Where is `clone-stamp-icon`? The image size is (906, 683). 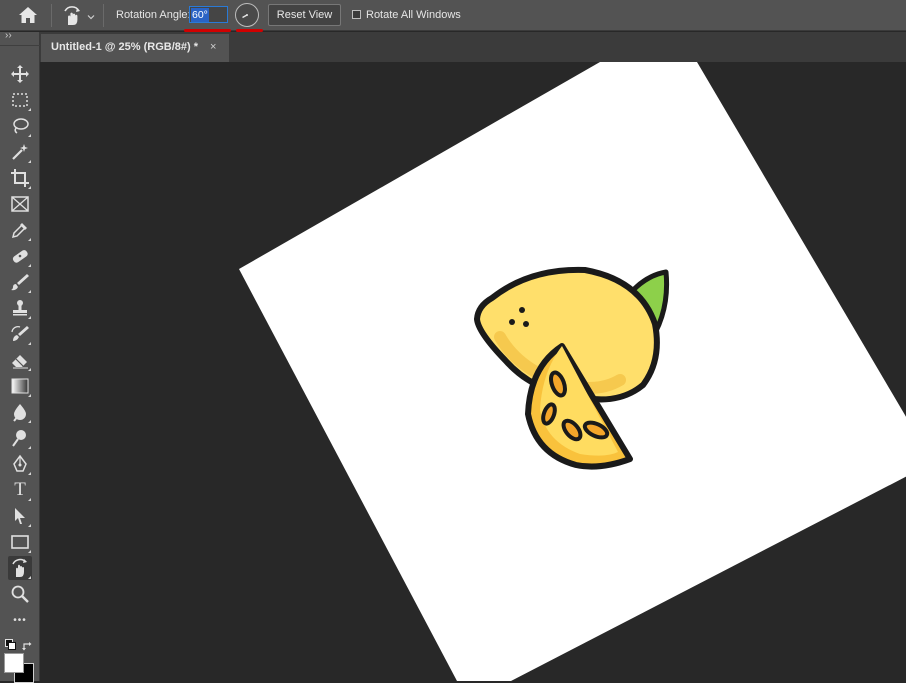
clone-stamp-icon is located at coordinates (20, 308).